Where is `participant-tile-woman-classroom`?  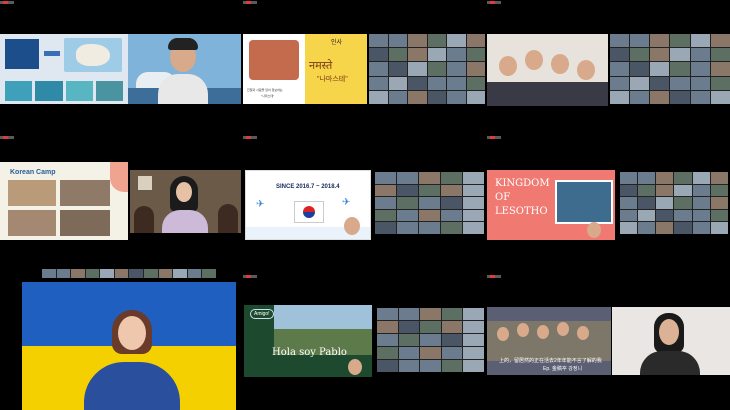
participant-tile-woman-classroom is located at coordinates (185, 201).